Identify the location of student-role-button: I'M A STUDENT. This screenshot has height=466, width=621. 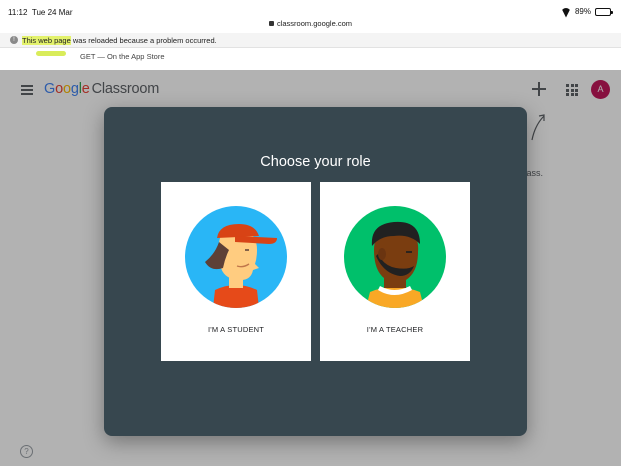
(236, 271).